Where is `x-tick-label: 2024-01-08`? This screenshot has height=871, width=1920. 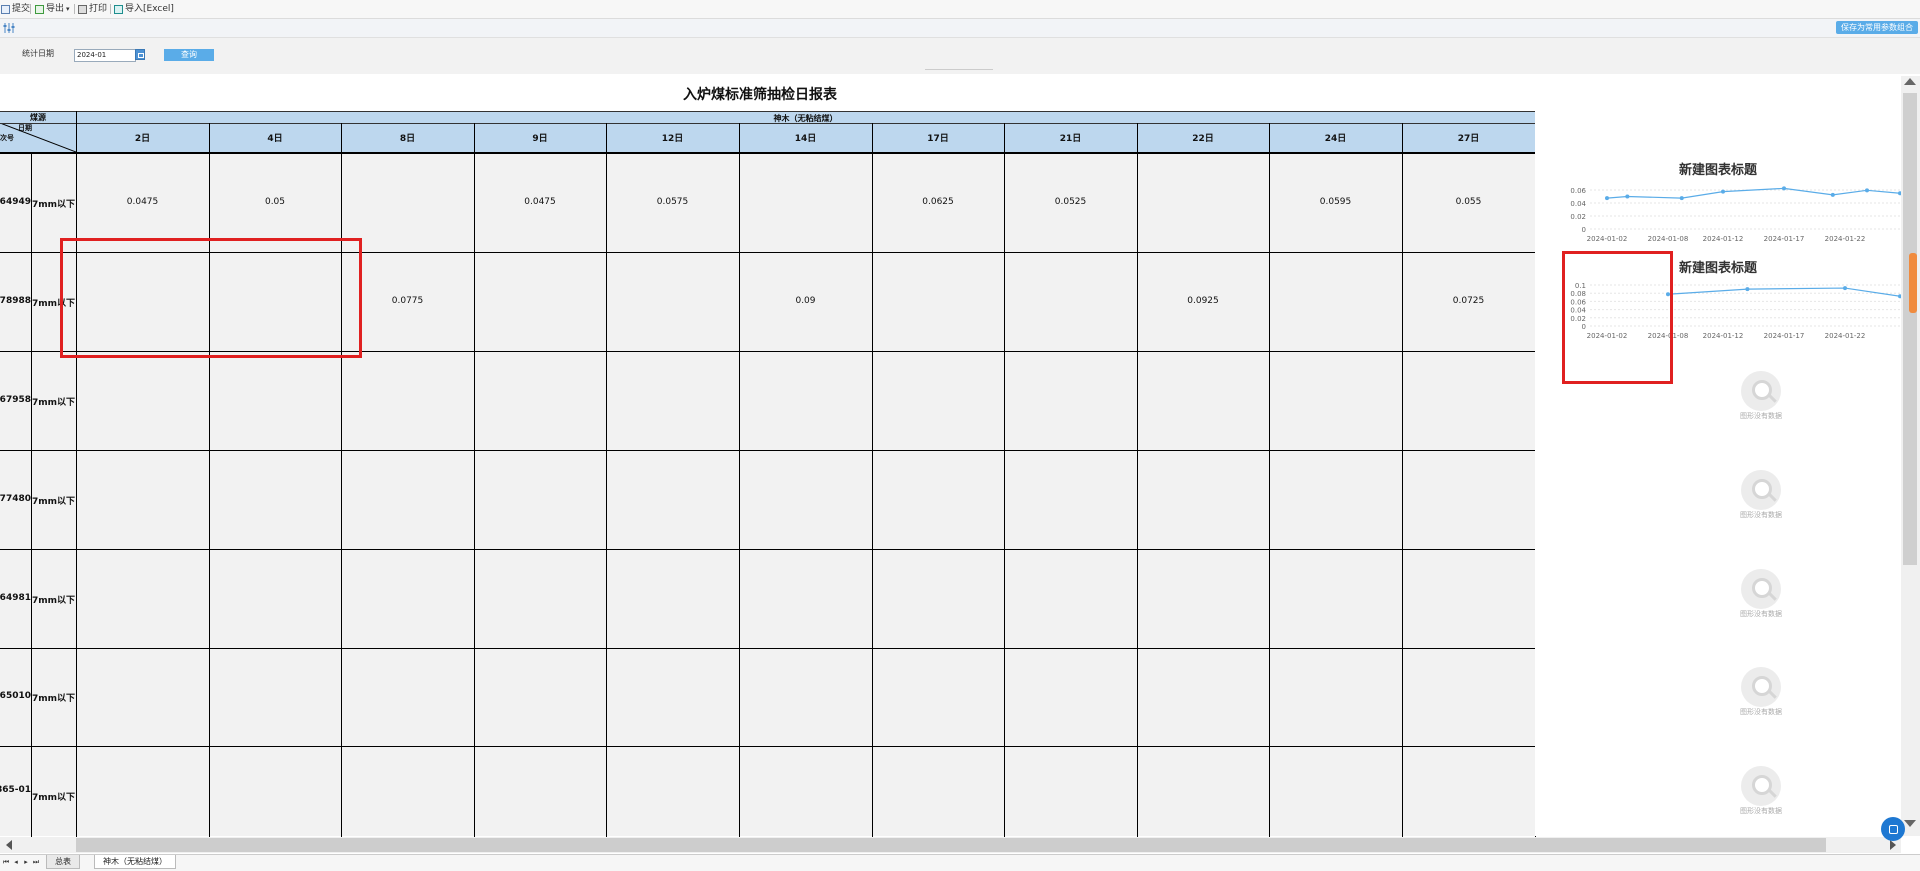 x-tick-label: 2024-01-08 is located at coordinates (1668, 239).